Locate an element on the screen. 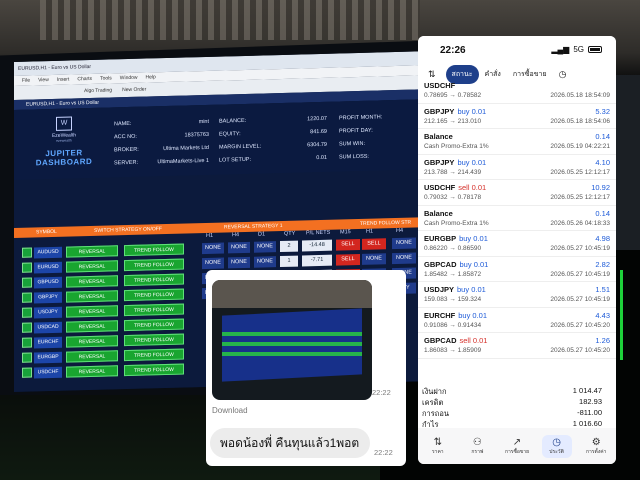 The height and width of the screenshot is (480, 640). deal-prices: 1.86083 → 1.85909 is located at coordinates (453, 350).